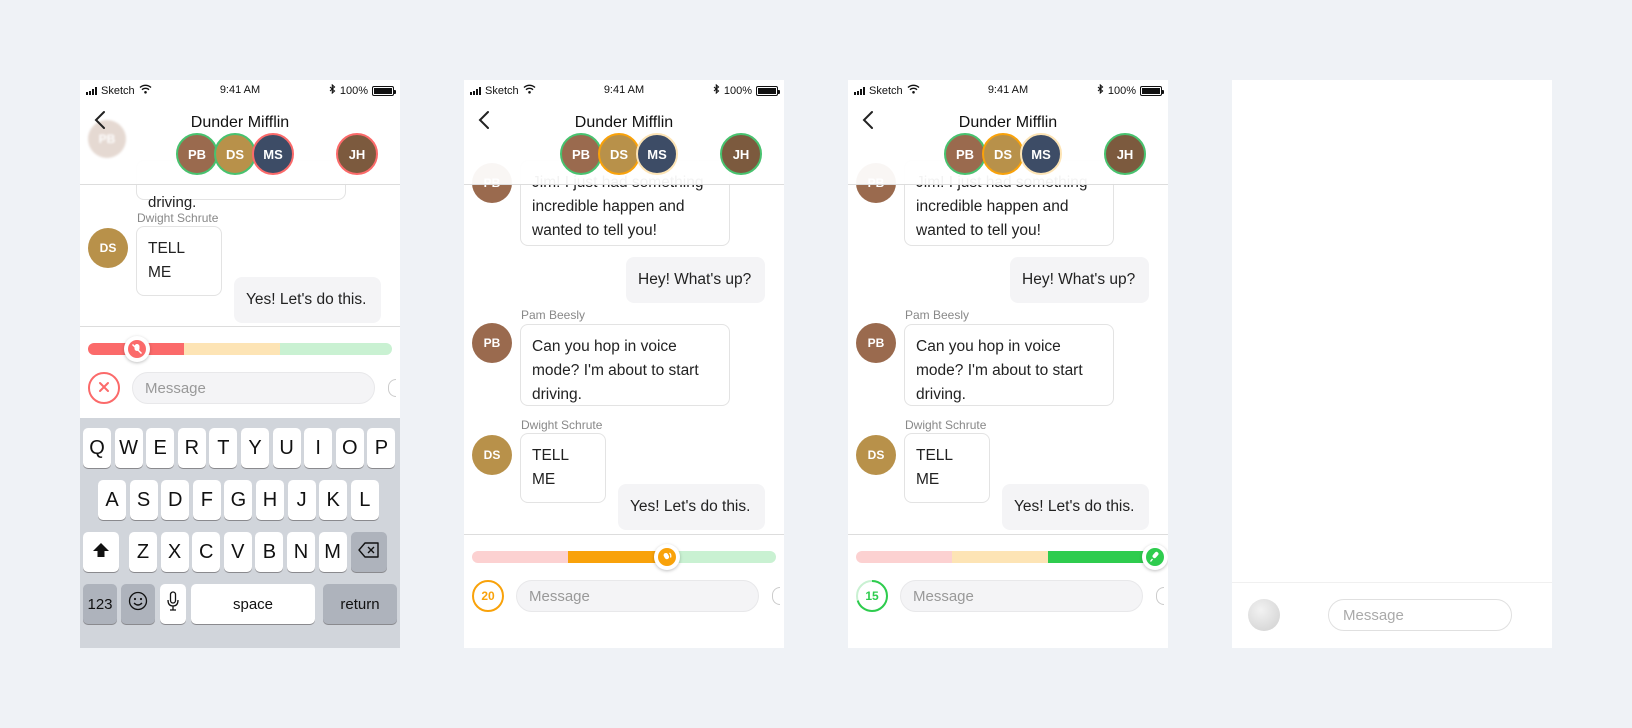 Image resolution: width=1632 pixels, height=728 pixels. I want to click on key-y: Y, so click(255, 448).